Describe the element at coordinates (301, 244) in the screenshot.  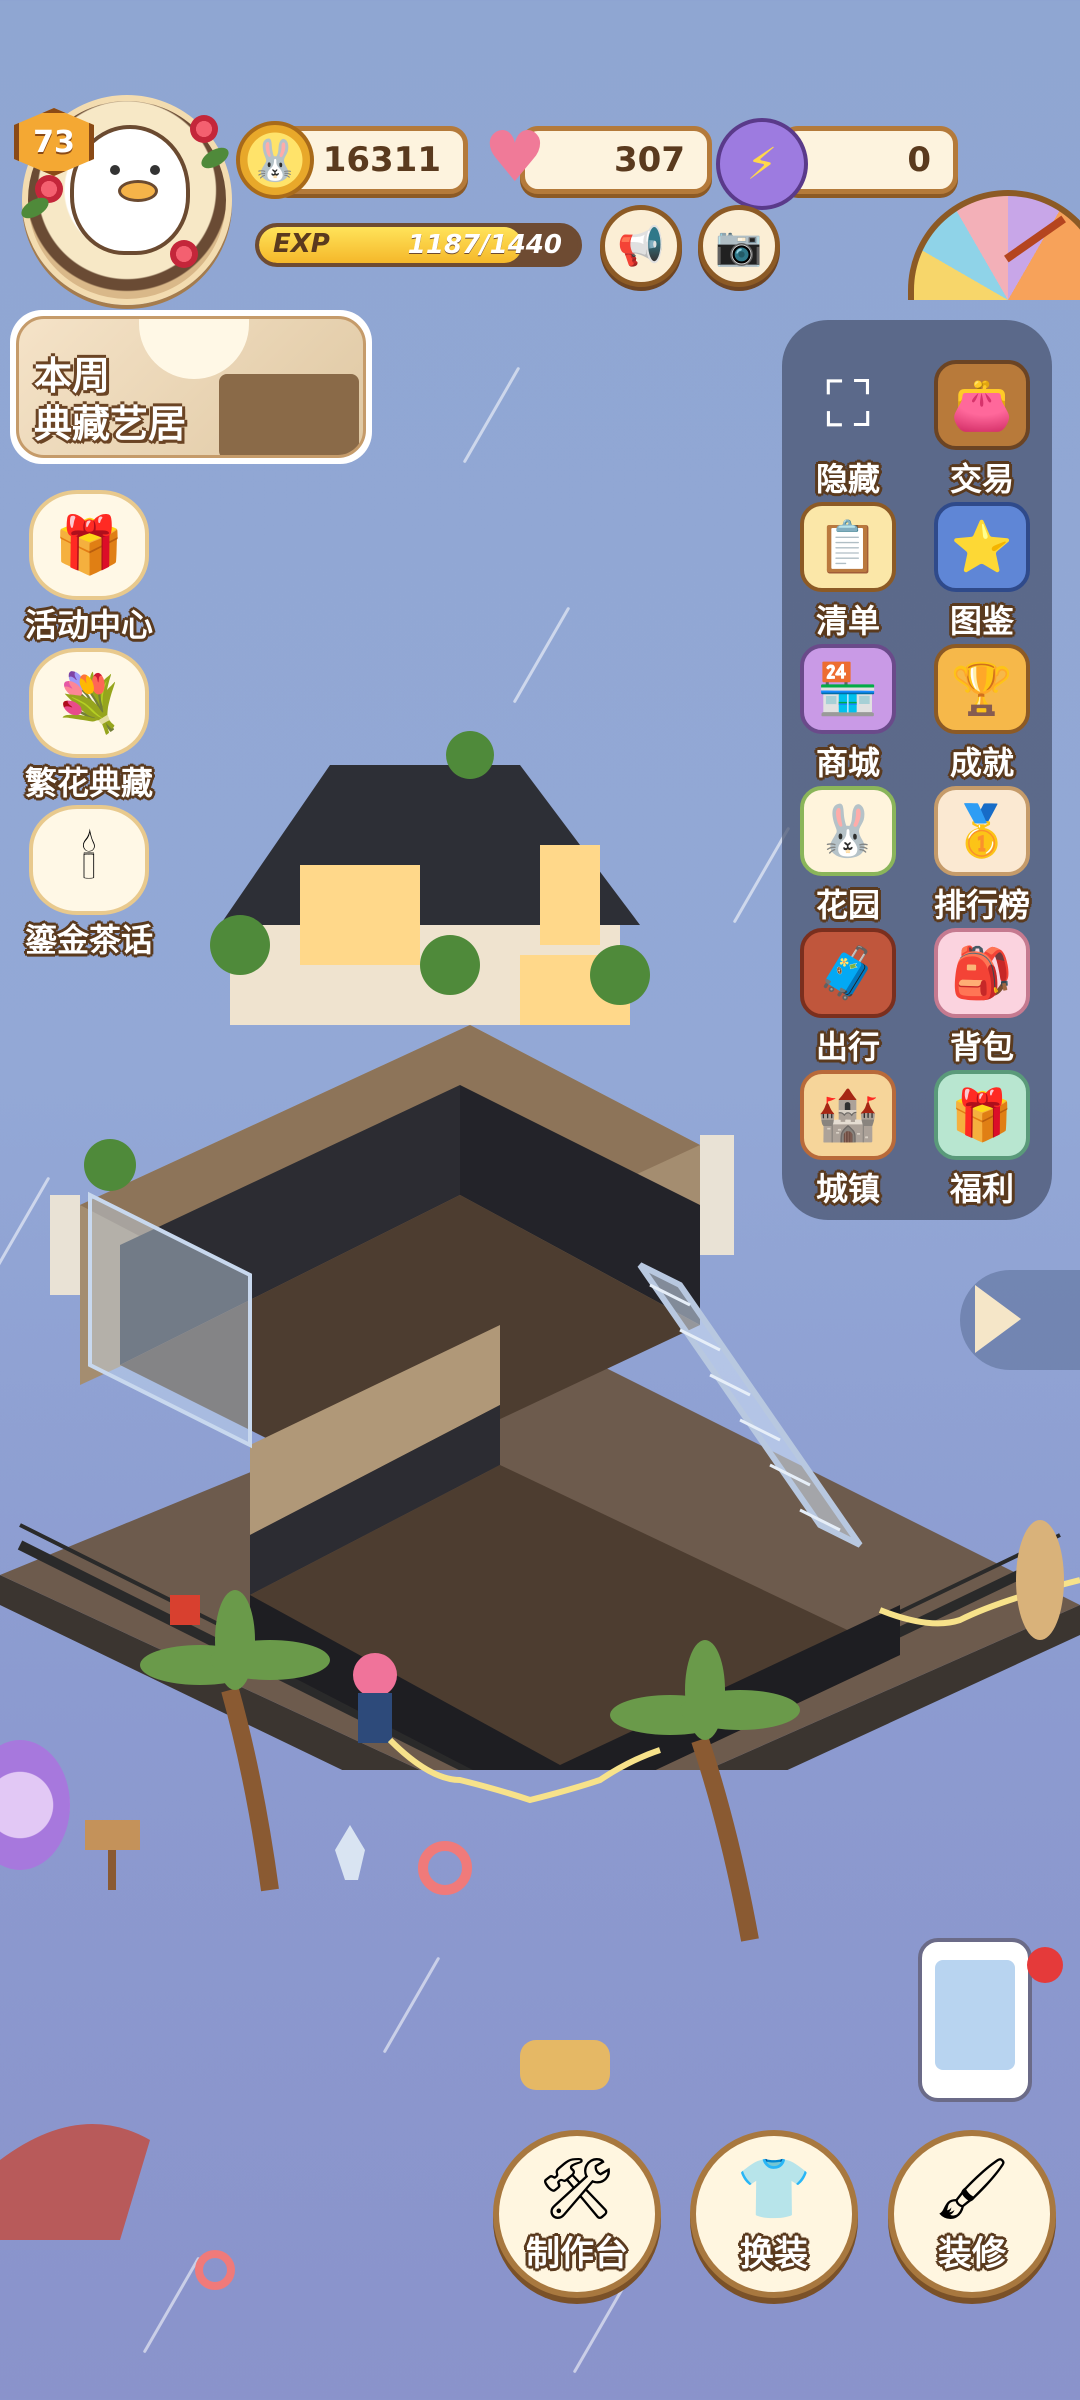
I see `exp-label: EXP` at that location.